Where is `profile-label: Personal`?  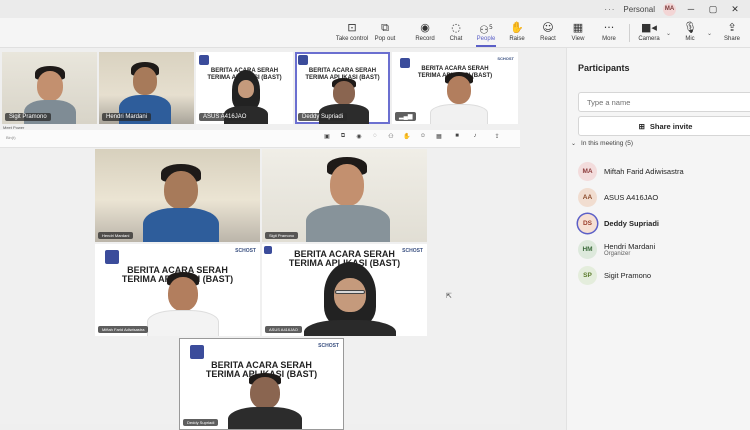 profile-label: Personal is located at coordinates (639, 9).